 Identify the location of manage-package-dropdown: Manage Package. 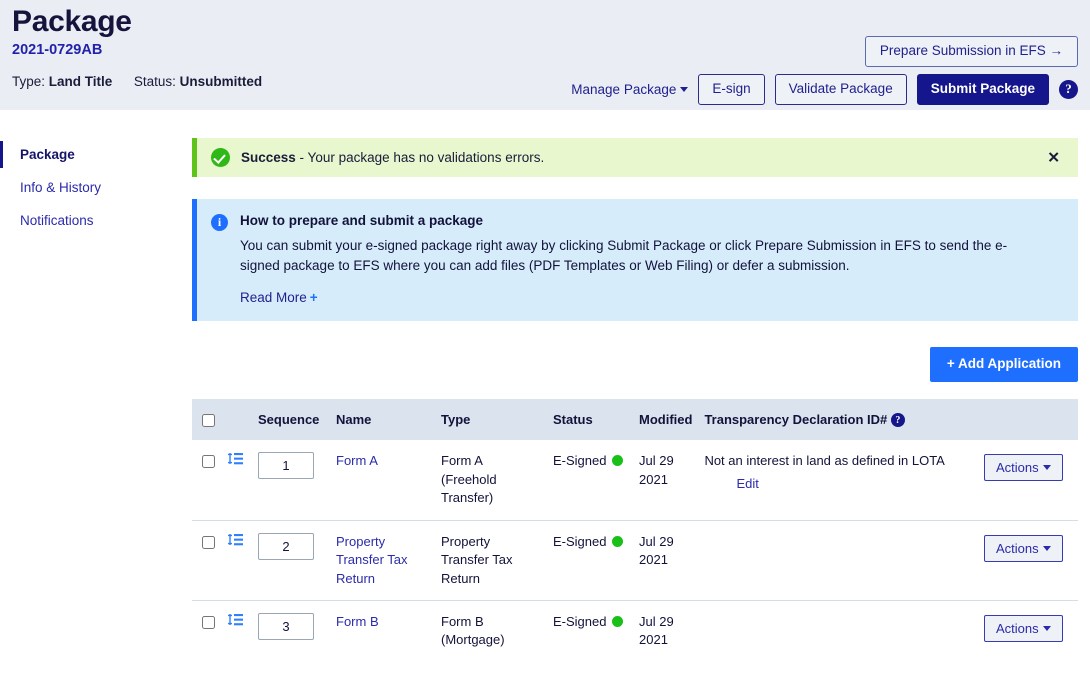
(630, 89).